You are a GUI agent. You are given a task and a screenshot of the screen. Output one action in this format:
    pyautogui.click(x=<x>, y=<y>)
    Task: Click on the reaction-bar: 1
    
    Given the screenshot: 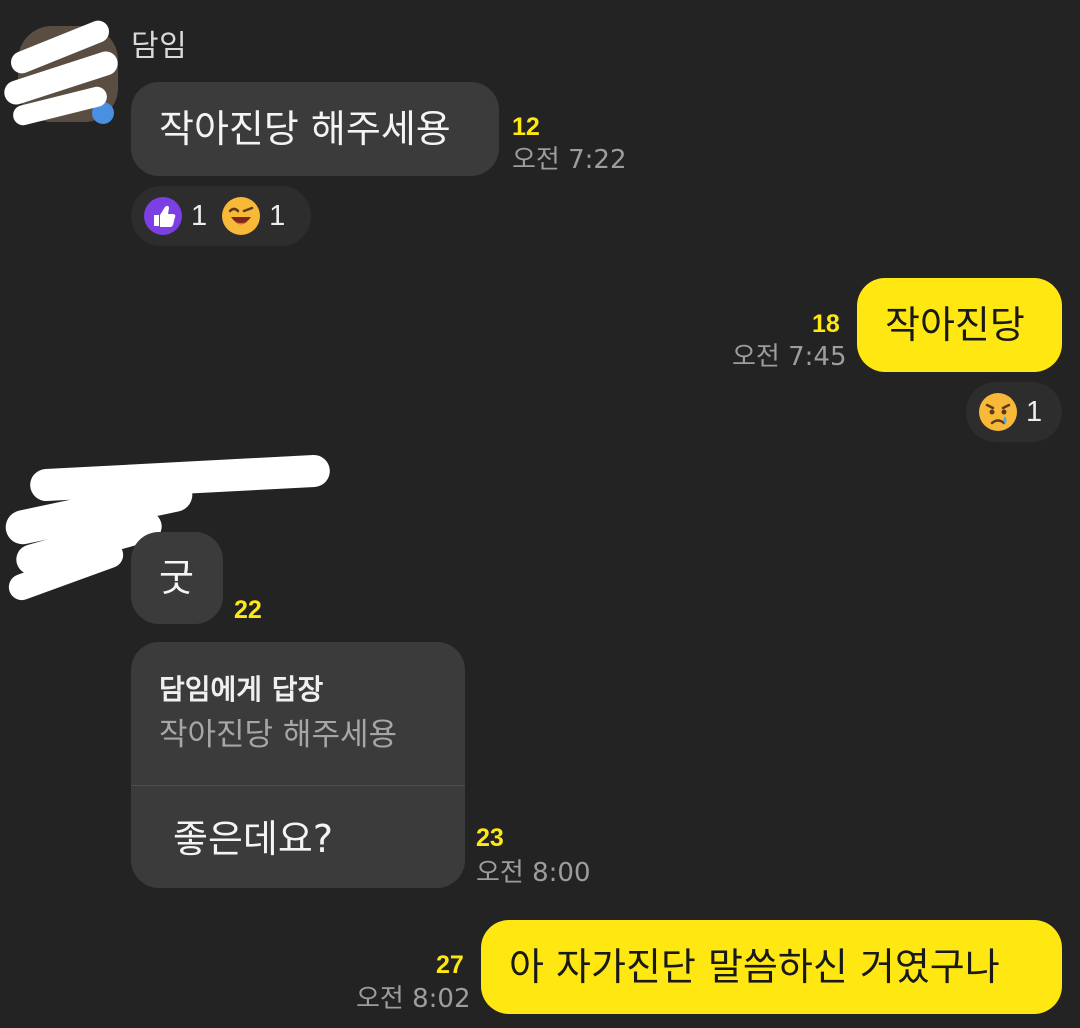 What is the action you would take?
    pyautogui.click(x=1014, y=412)
    